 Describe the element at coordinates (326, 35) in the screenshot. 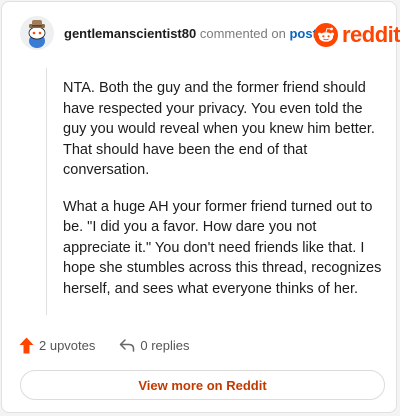

I see `reddit-snoo-icon` at that location.